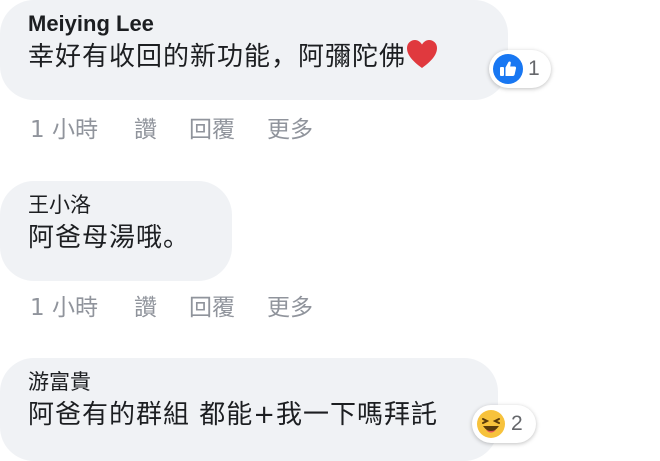 The height and width of the screenshot is (461, 660). What do you see at coordinates (508, 69) in the screenshot?
I see `like-reaction-icon` at bounding box center [508, 69].